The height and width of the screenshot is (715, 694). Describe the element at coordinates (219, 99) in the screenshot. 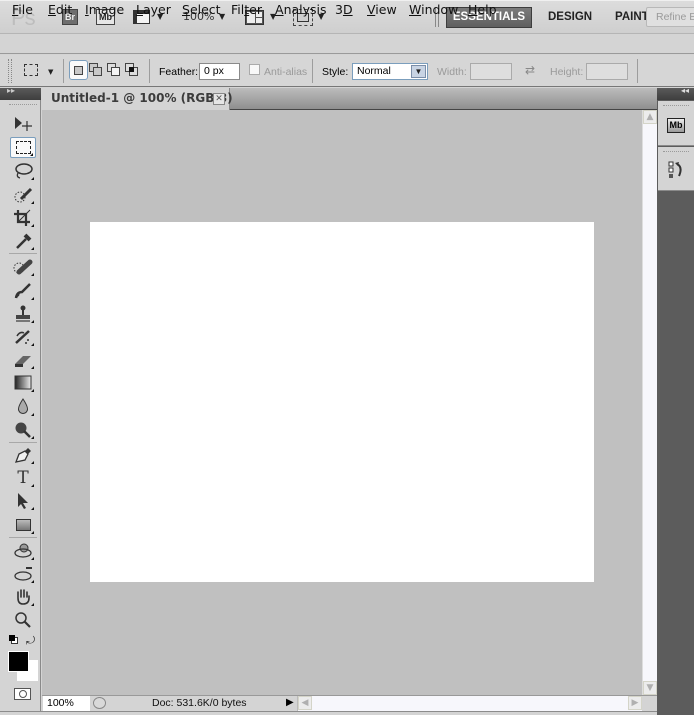

I see `close-icon: ✕` at that location.